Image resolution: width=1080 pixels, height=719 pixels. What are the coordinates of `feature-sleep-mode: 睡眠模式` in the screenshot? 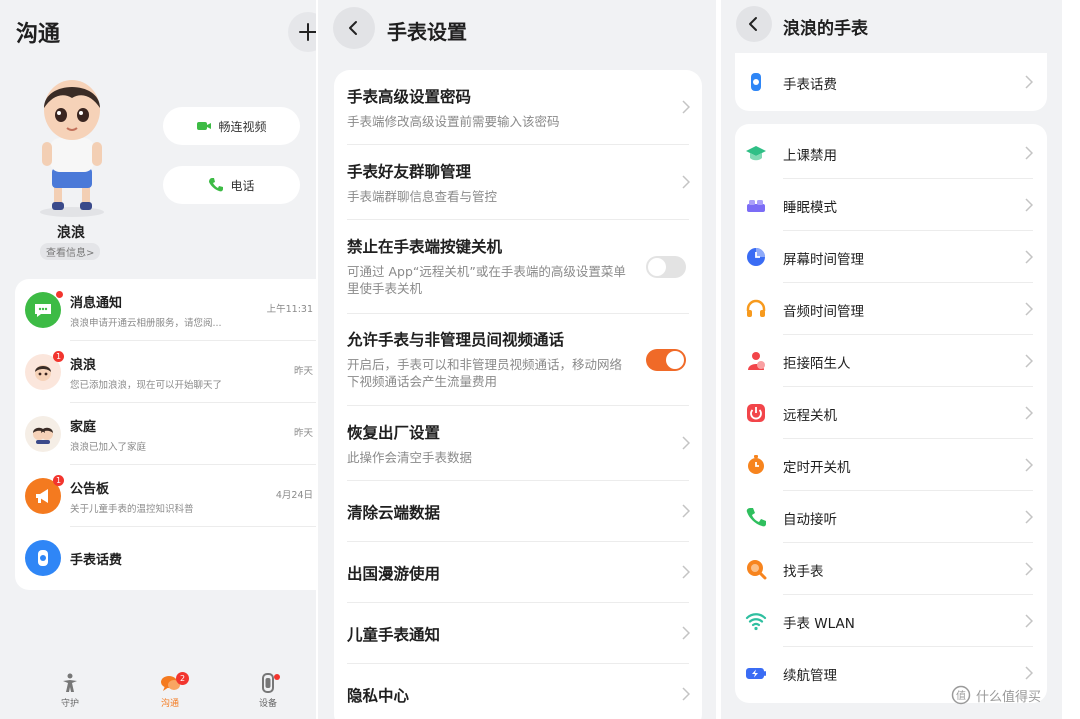 It's located at (891, 205).